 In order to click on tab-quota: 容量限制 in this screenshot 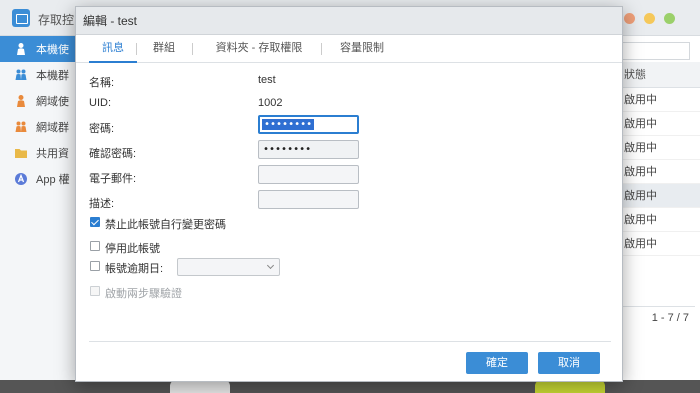, I will do `click(362, 49)`.